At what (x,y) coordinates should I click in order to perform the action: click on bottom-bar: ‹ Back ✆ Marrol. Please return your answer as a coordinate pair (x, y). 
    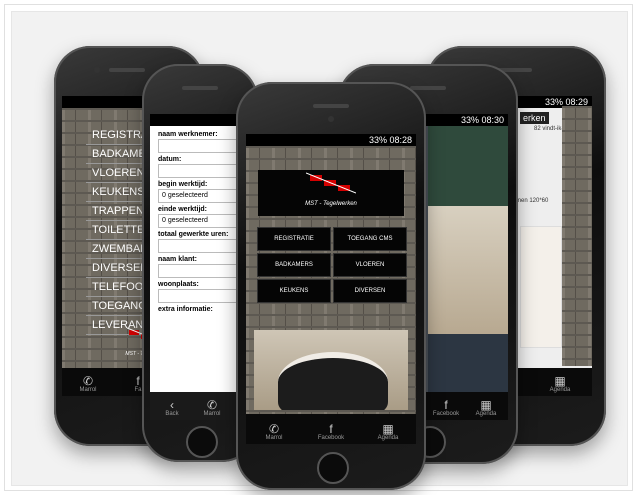
    Looking at the image, I should click on (200, 406).